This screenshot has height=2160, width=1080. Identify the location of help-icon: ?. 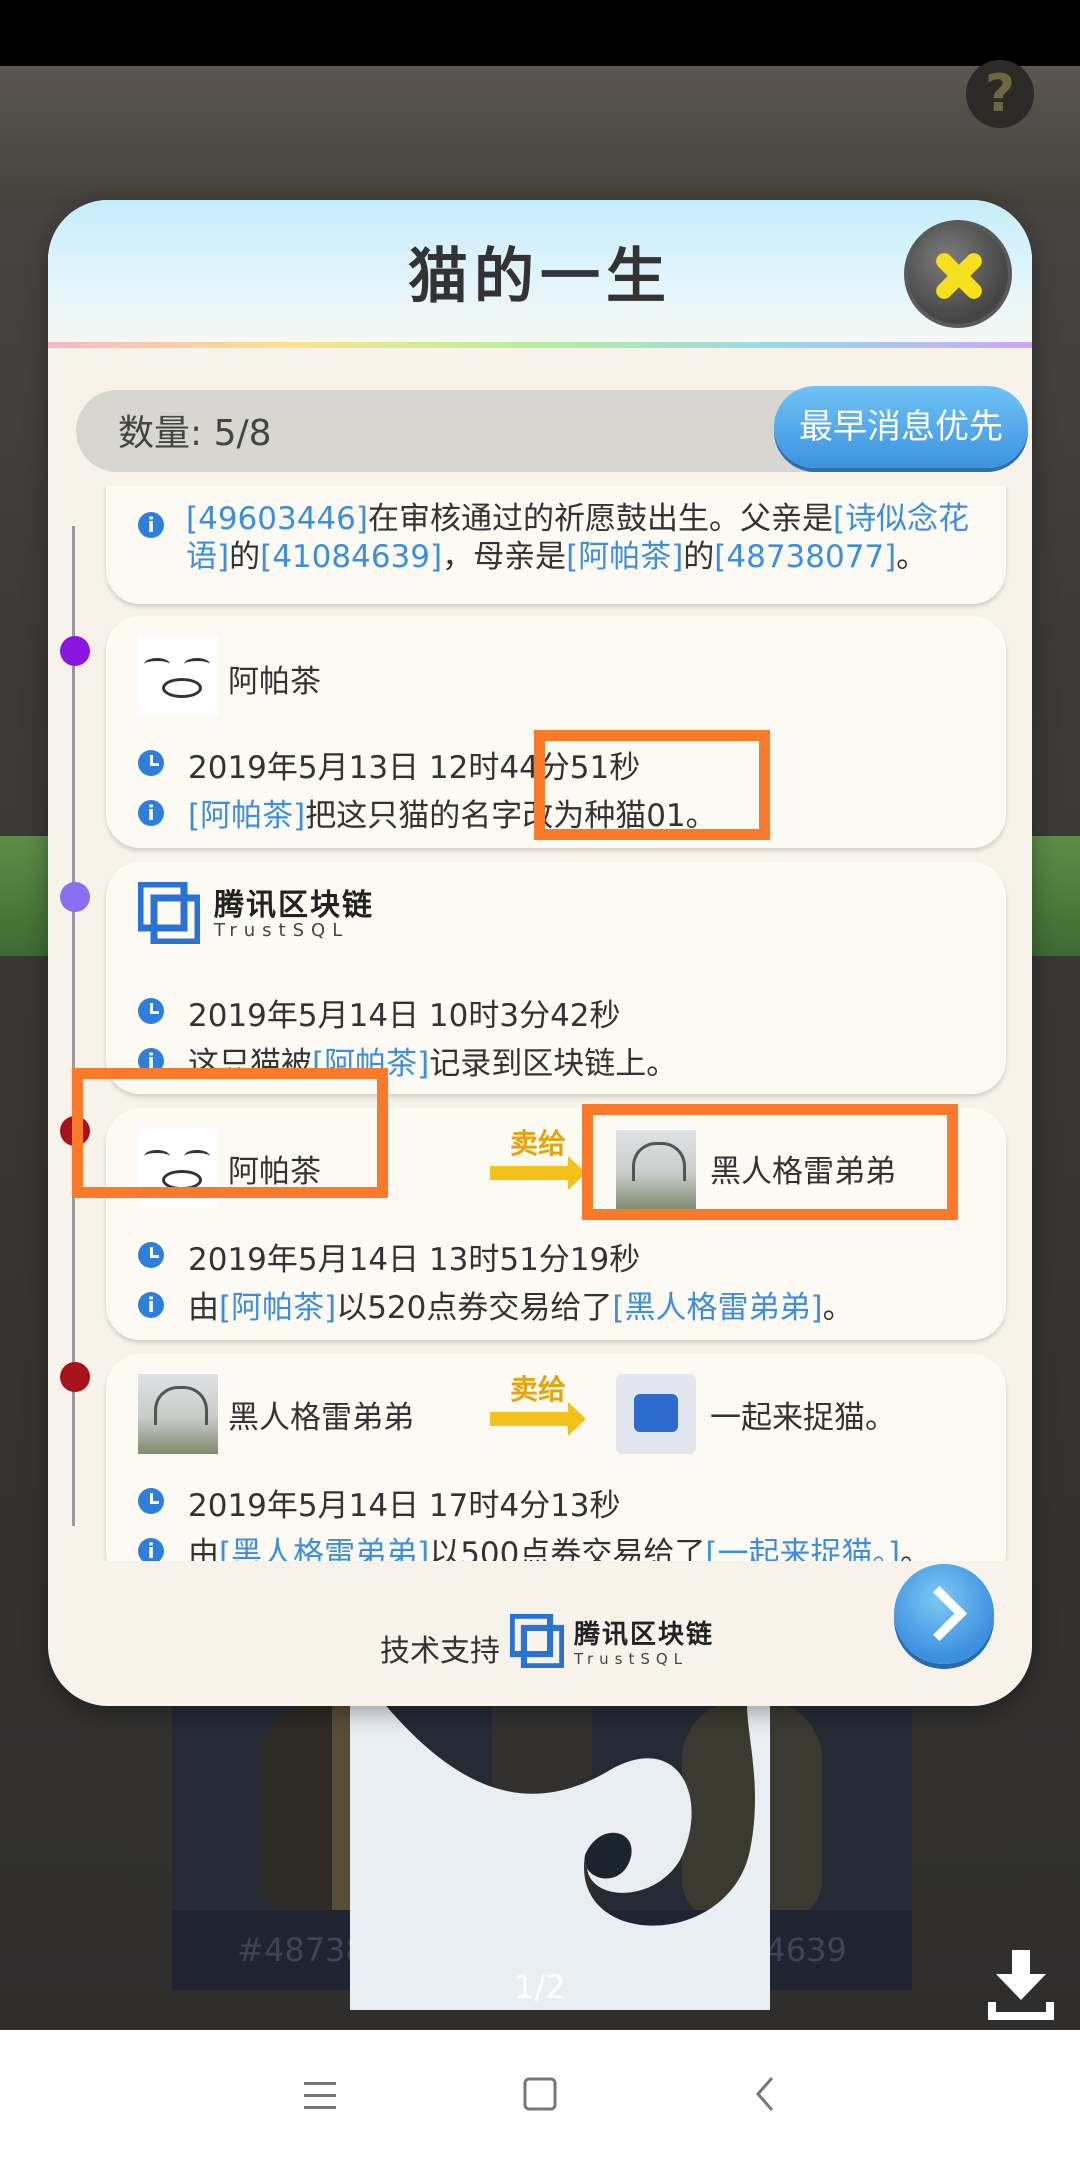
(1000, 94).